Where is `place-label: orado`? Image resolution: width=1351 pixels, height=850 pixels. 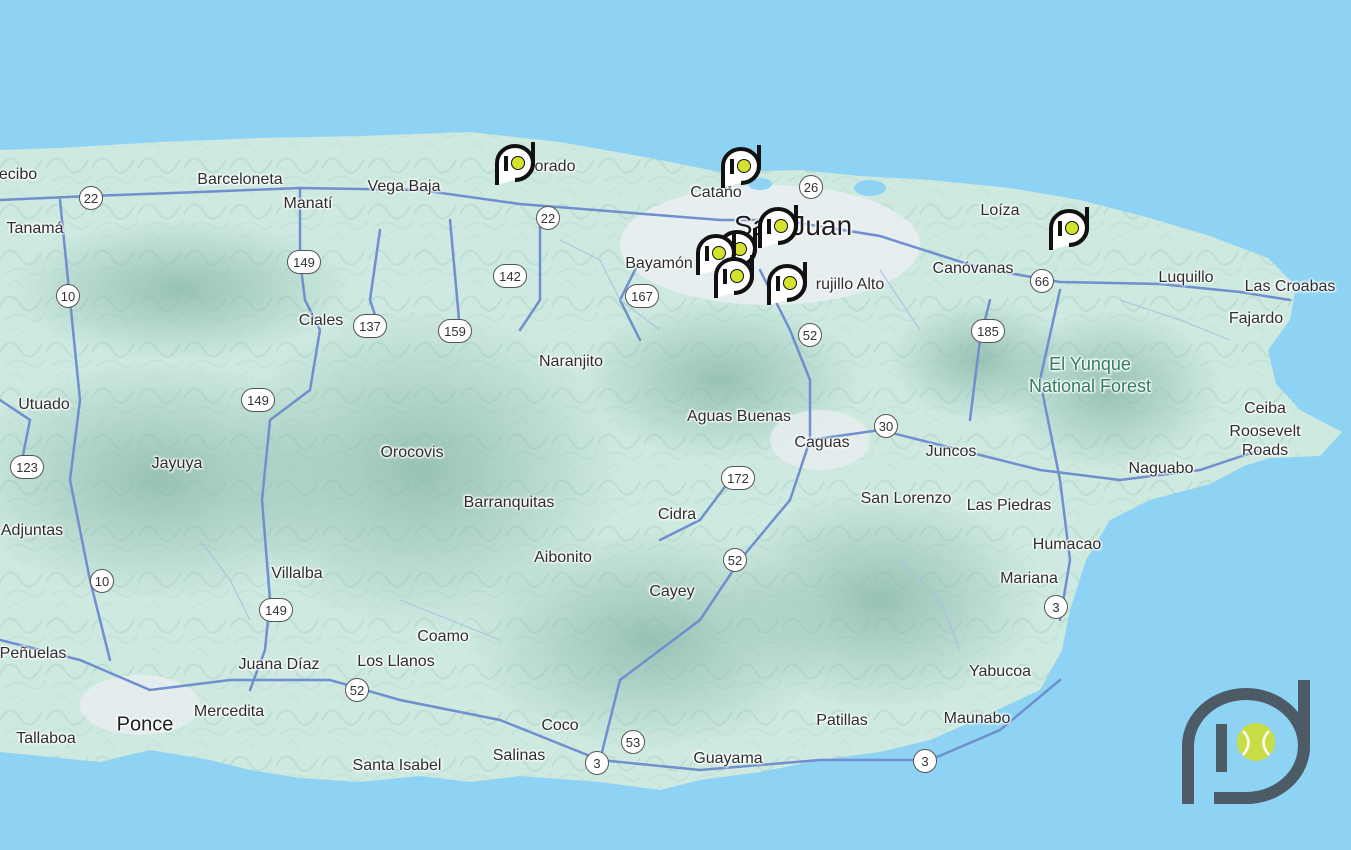
place-label: orado is located at coordinates (555, 166).